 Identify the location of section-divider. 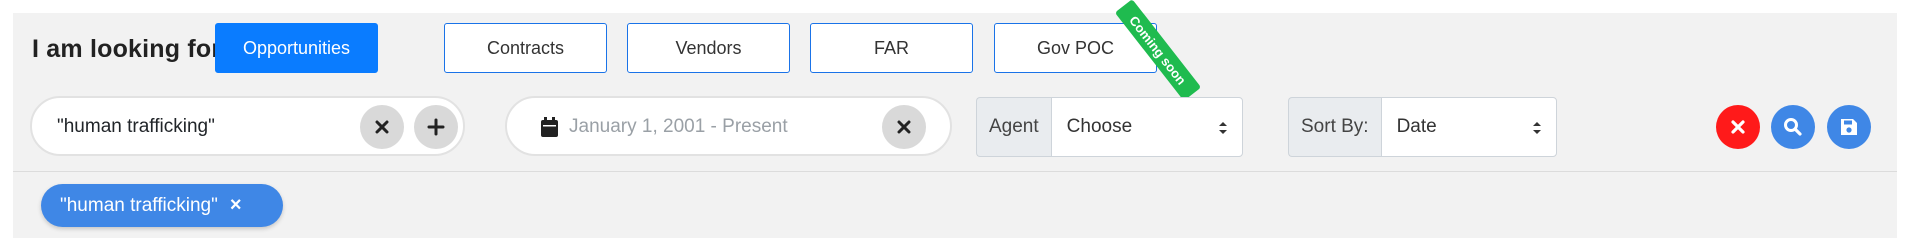
(955, 171).